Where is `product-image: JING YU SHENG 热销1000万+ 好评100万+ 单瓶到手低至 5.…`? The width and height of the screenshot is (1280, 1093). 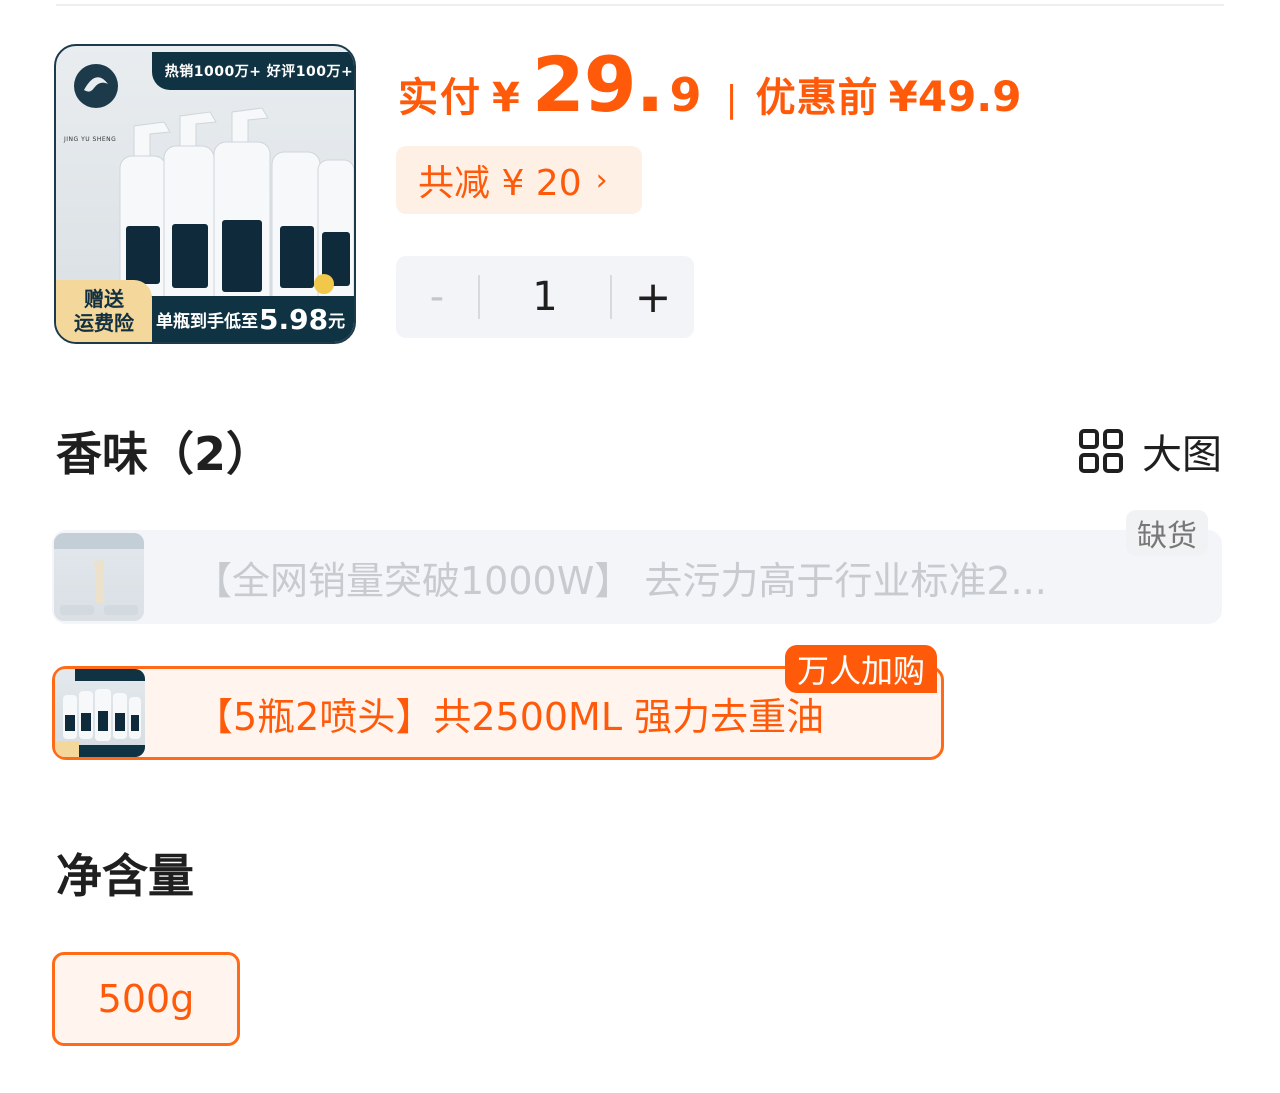 product-image: JING YU SHENG 热销1000万+ 好评100万+ 单瓶到手低至 5.… is located at coordinates (205, 194).